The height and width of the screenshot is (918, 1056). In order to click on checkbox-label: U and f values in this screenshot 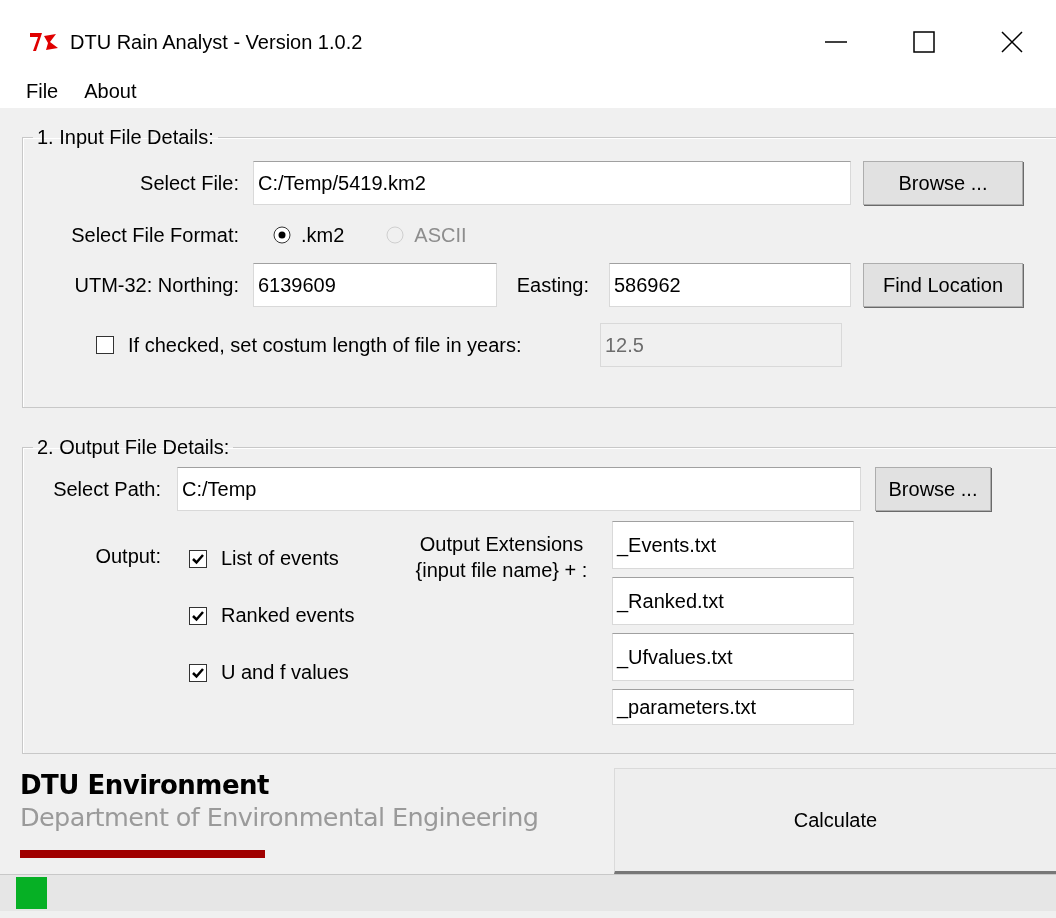, I will do `click(285, 672)`.